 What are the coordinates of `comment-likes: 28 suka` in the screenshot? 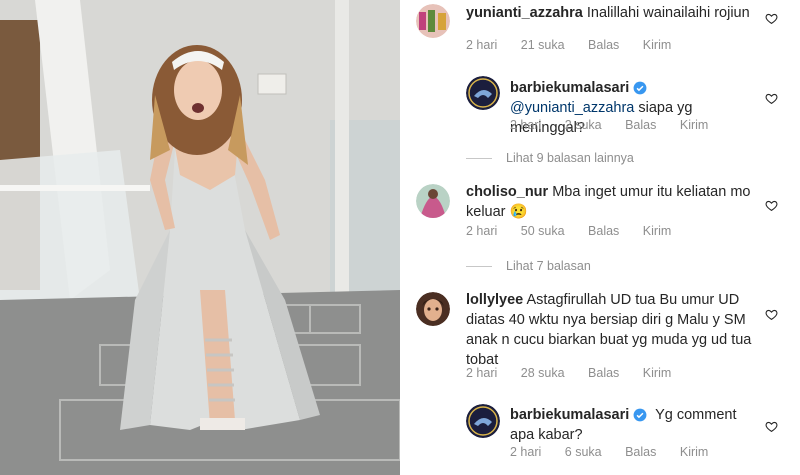 It's located at (543, 373).